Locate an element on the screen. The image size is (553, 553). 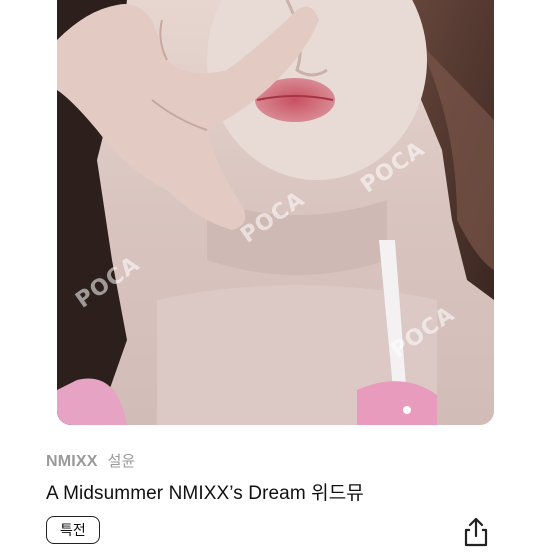
share-icon is located at coordinates (476, 532).